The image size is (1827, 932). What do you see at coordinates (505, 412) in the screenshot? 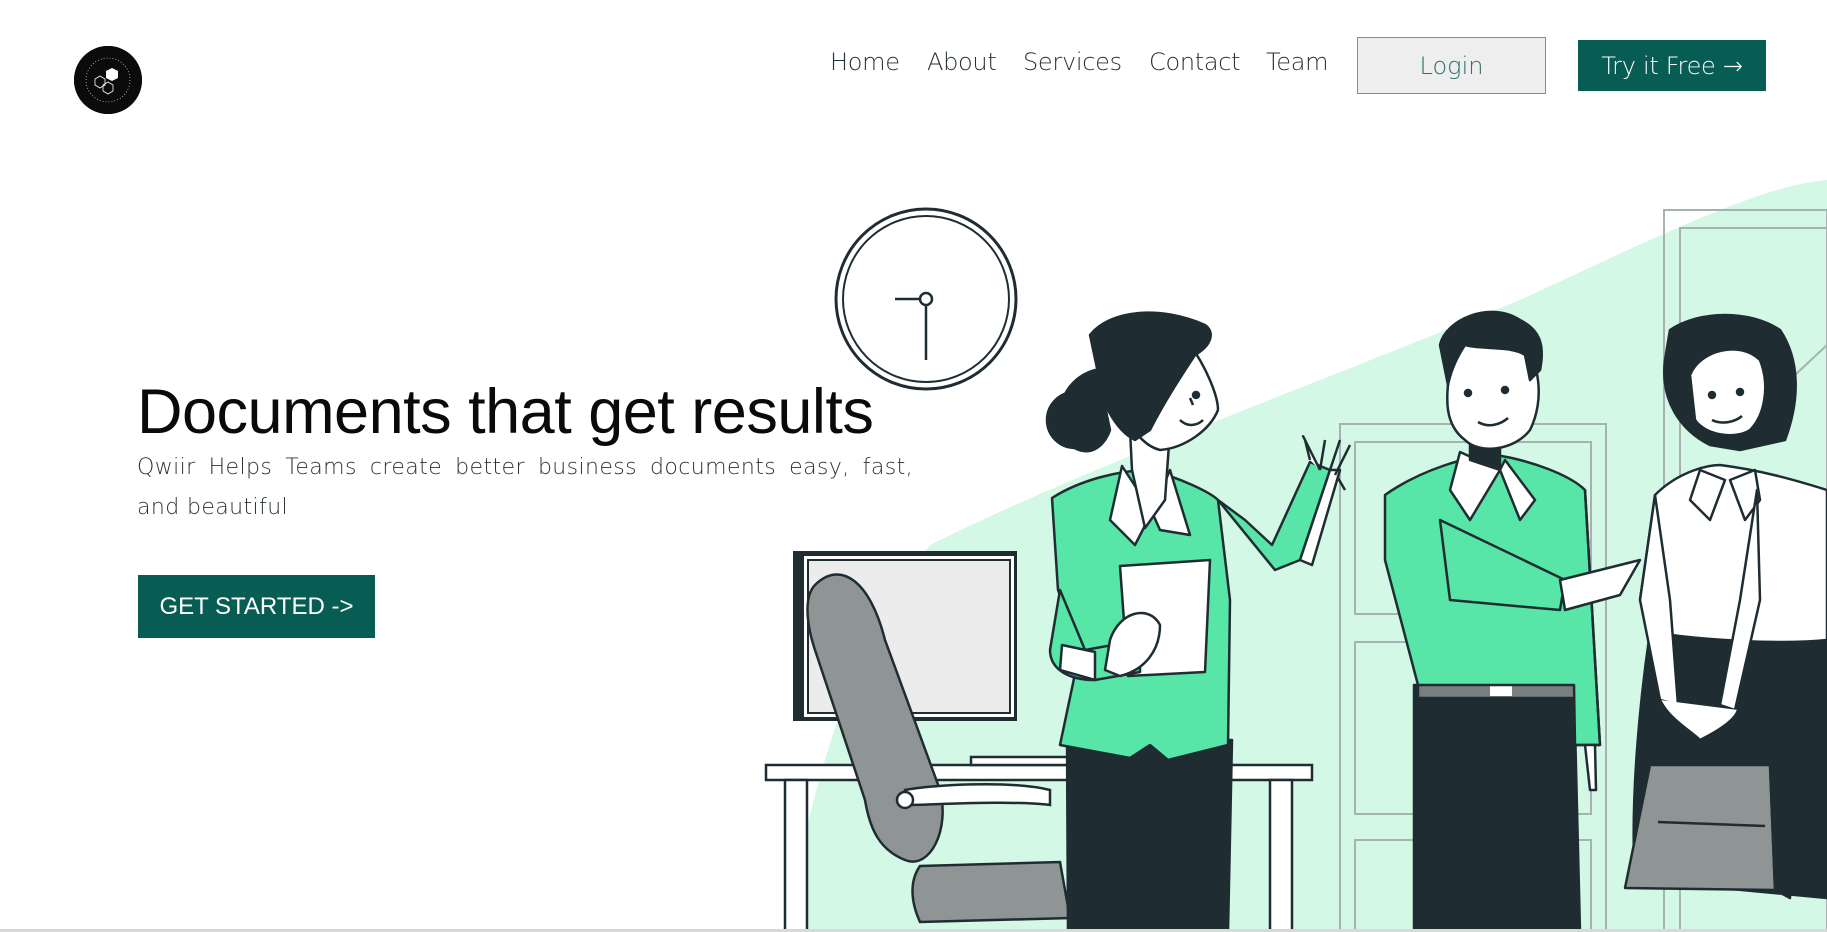
I see `hero-title: Documents that get results` at bounding box center [505, 412].